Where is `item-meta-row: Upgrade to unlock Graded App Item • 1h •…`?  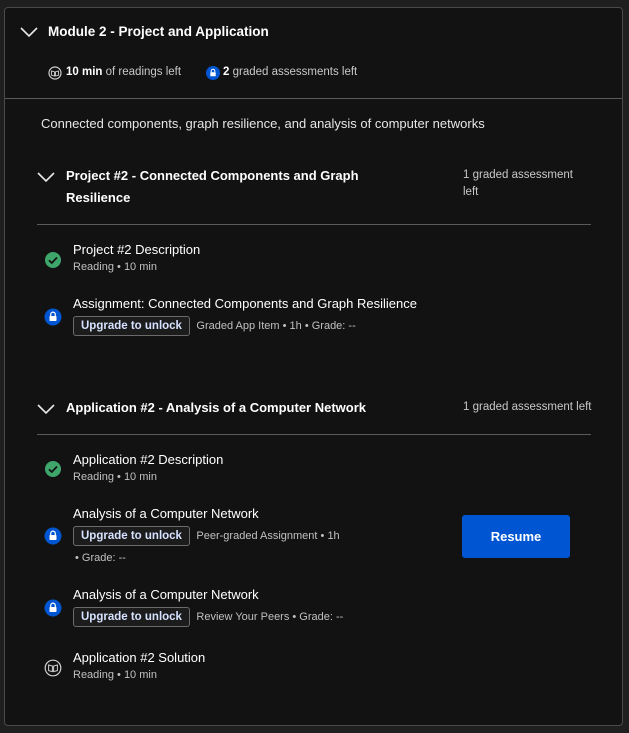 item-meta-row: Upgrade to unlock Graded App Item • 1h •… is located at coordinates (245, 326).